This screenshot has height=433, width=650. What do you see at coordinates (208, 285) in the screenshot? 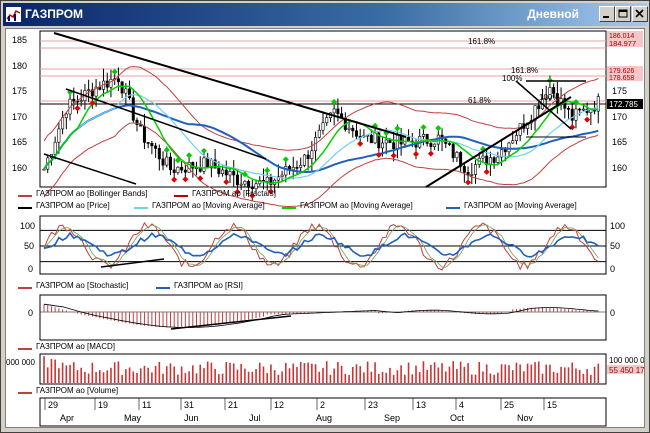
I see `rsi-legend: ГАЗПРОМ ао [RSI]` at bounding box center [208, 285].